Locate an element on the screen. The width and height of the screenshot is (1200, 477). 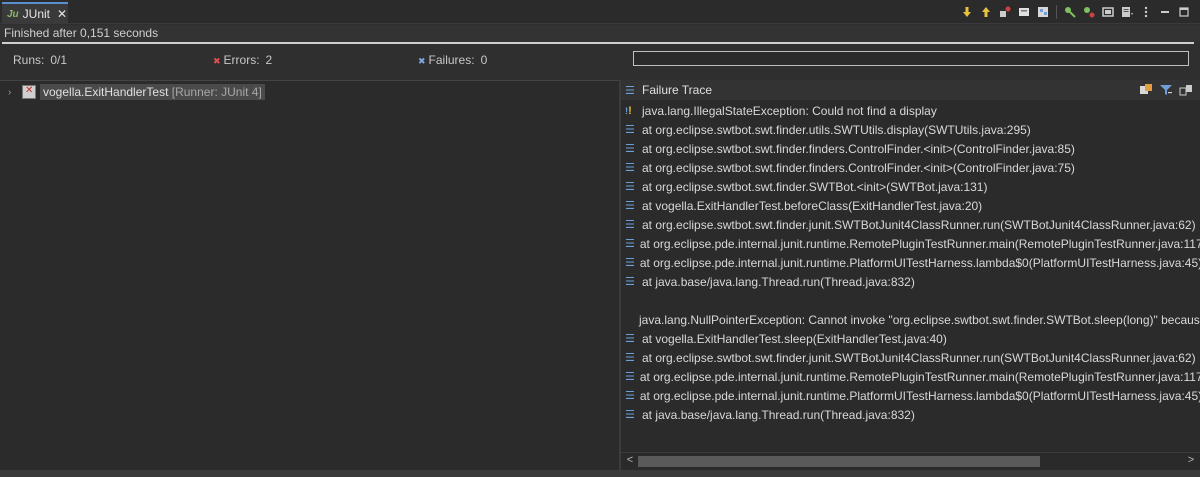
layout-icon is located at coordinates (1070, 12).